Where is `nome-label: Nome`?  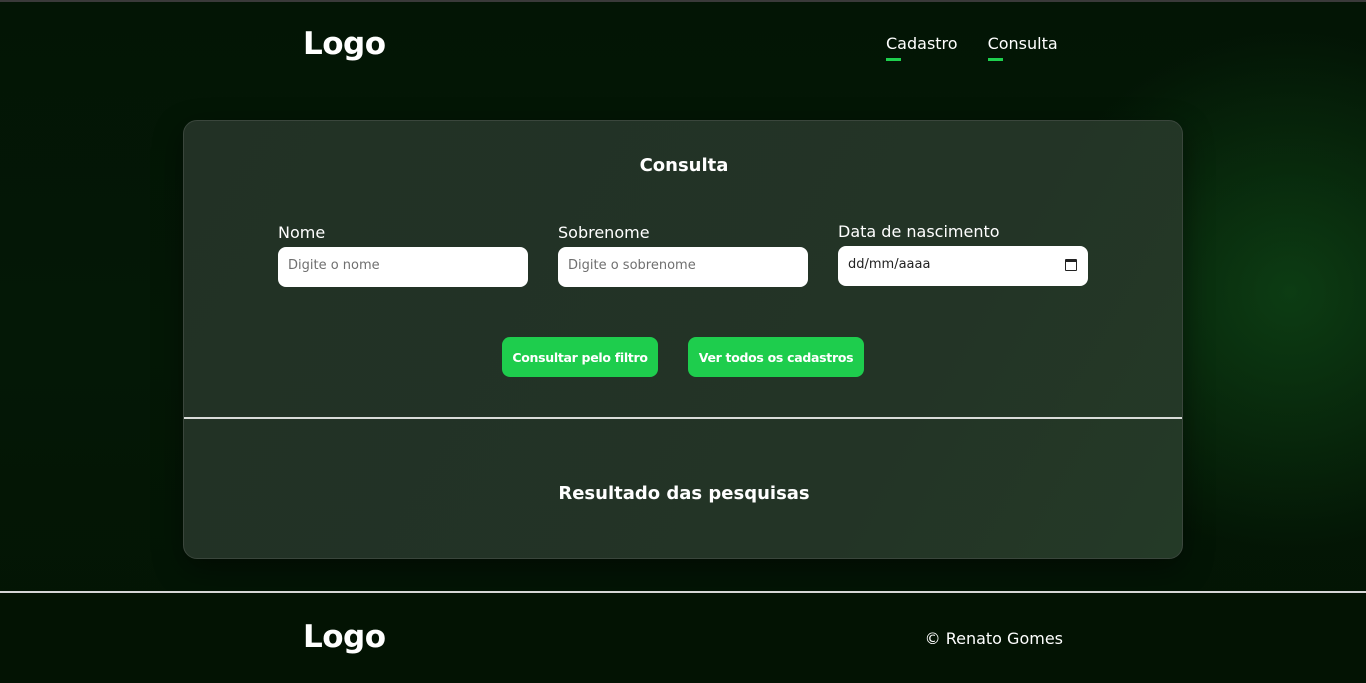
nome-label: Nome is located at coordinates (302, 232).